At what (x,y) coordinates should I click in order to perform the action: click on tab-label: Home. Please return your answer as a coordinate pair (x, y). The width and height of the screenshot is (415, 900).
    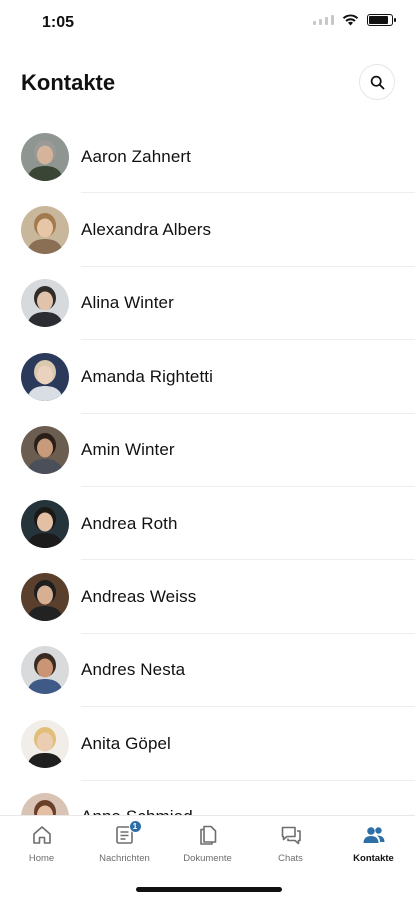
    Looking at the image, I should click on (41, 858).